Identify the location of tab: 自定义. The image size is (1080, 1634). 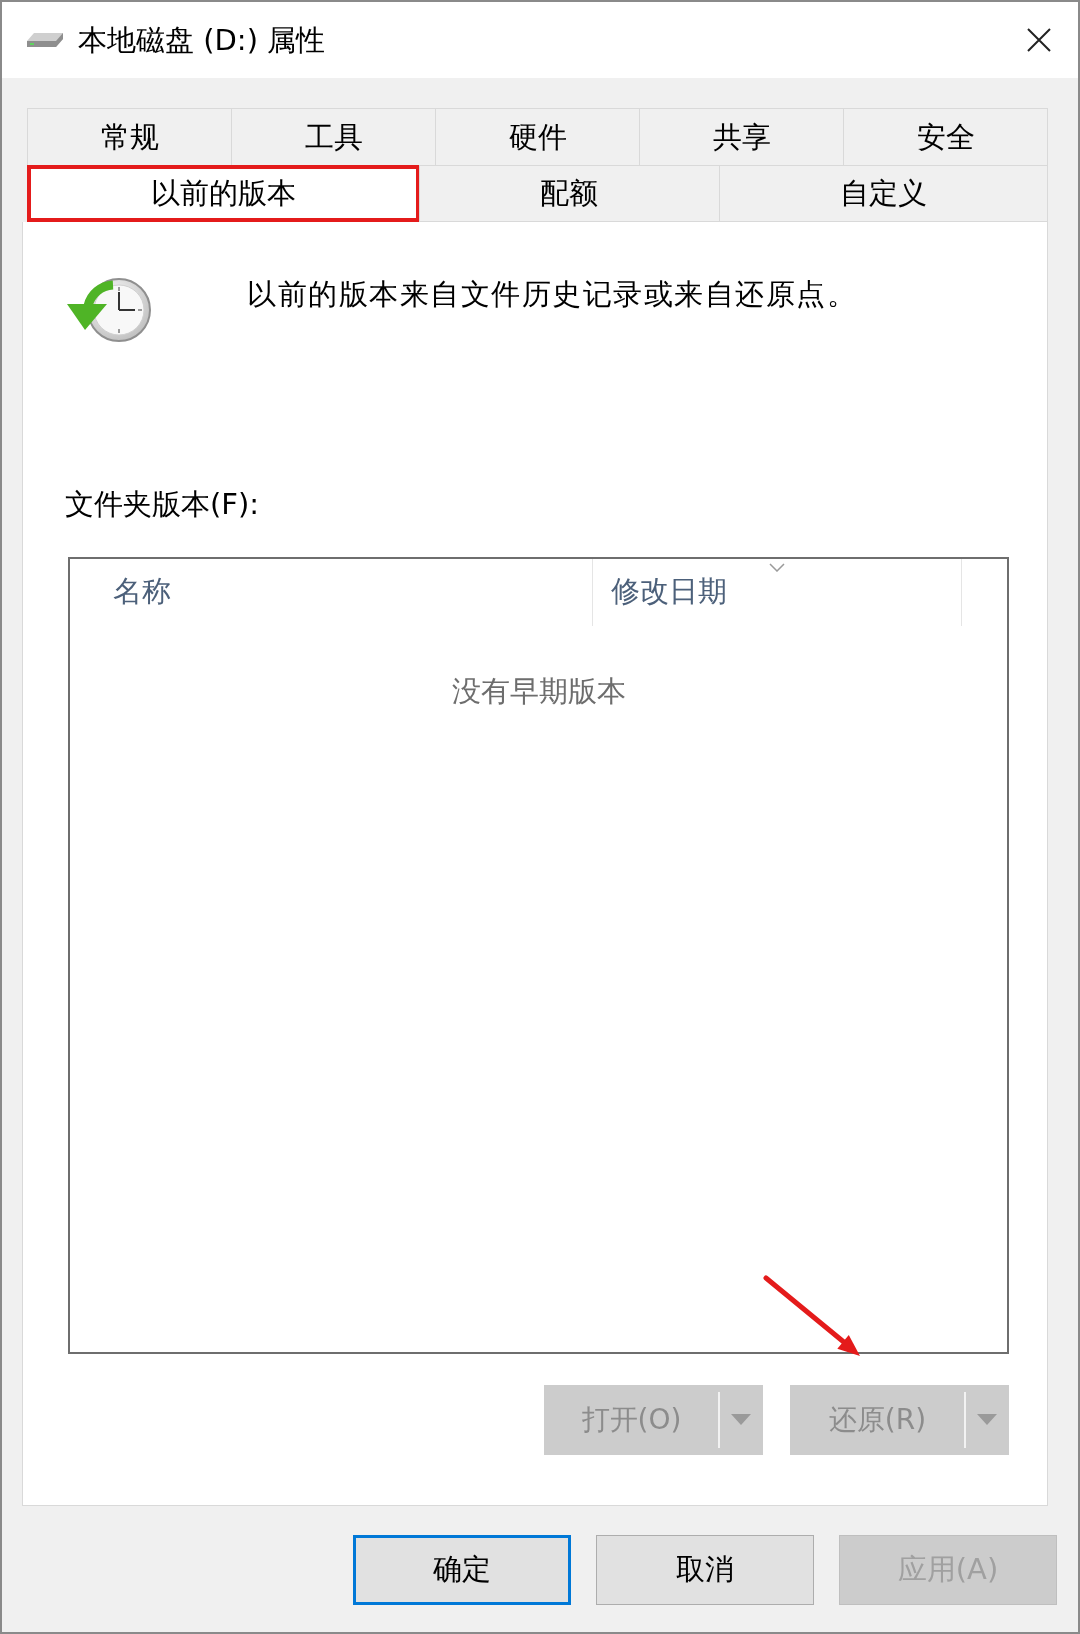
(883, 193).